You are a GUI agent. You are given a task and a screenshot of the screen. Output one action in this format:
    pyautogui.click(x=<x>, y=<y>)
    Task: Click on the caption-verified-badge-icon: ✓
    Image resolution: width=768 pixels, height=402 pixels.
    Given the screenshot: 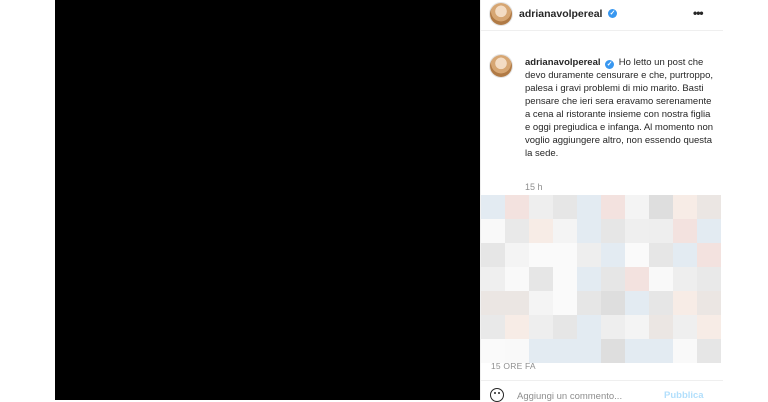 What is the action you would take?
    pyautogui.click(x=610, y=64)
    